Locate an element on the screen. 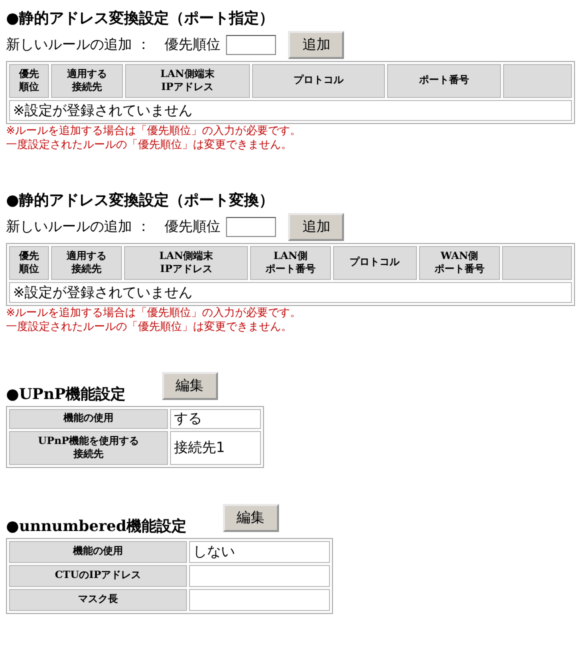  section-title: ●UPnP機能設定 is located at coordinates (66, 394).